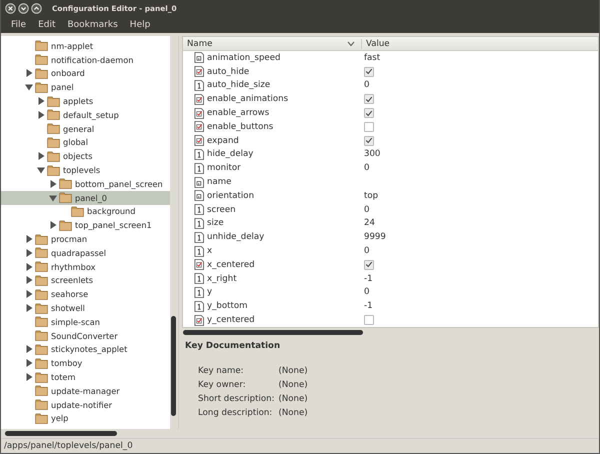 The width and height of the screenshot is (600, 454). Describe the element at coordinates (231, 265) in the screenshot. I see `key-name: x_centered` at that location.